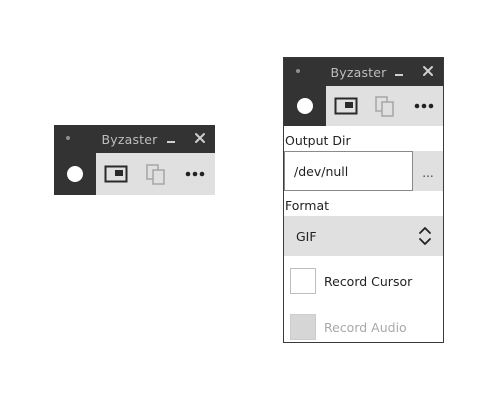 The height and width of the screenshot is (400, 500). Describe the element at coordinates (318, 140) in the screenshot. I see `output-dir-label: Output Dir` at that location.